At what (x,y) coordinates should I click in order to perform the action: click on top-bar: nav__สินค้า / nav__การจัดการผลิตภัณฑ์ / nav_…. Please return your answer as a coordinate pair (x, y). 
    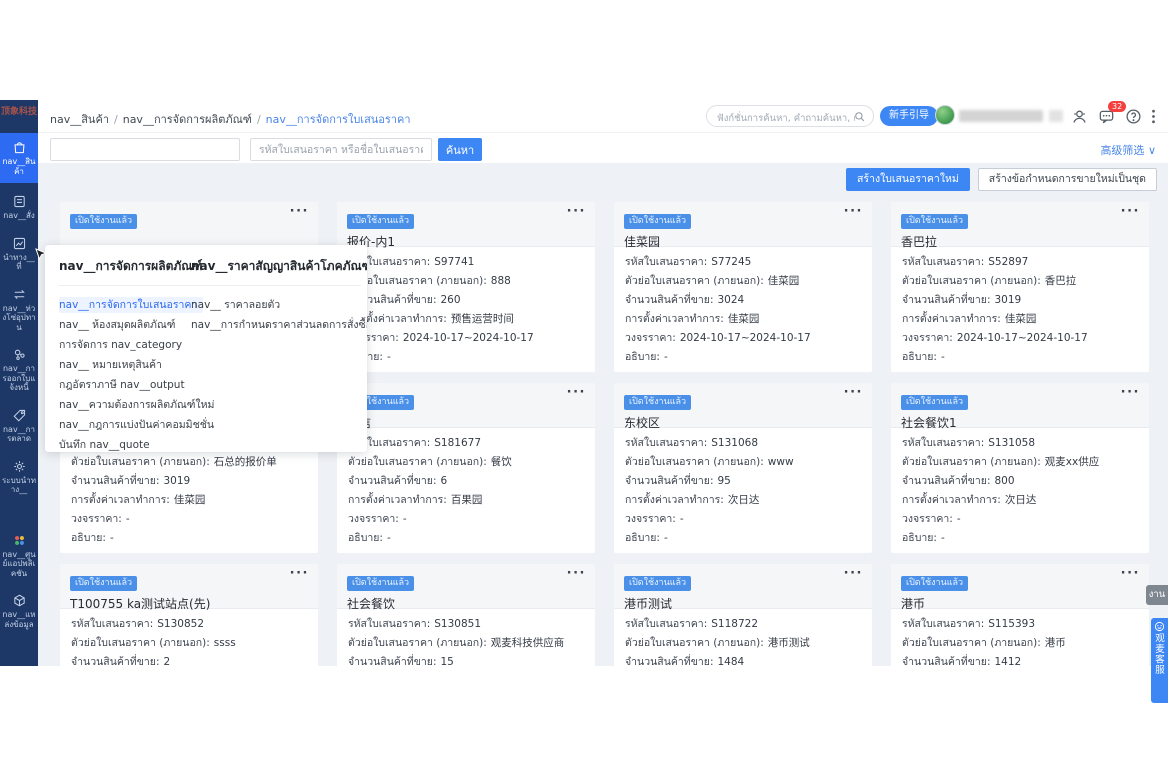
    Looking at the image, I should click on (603, 116).